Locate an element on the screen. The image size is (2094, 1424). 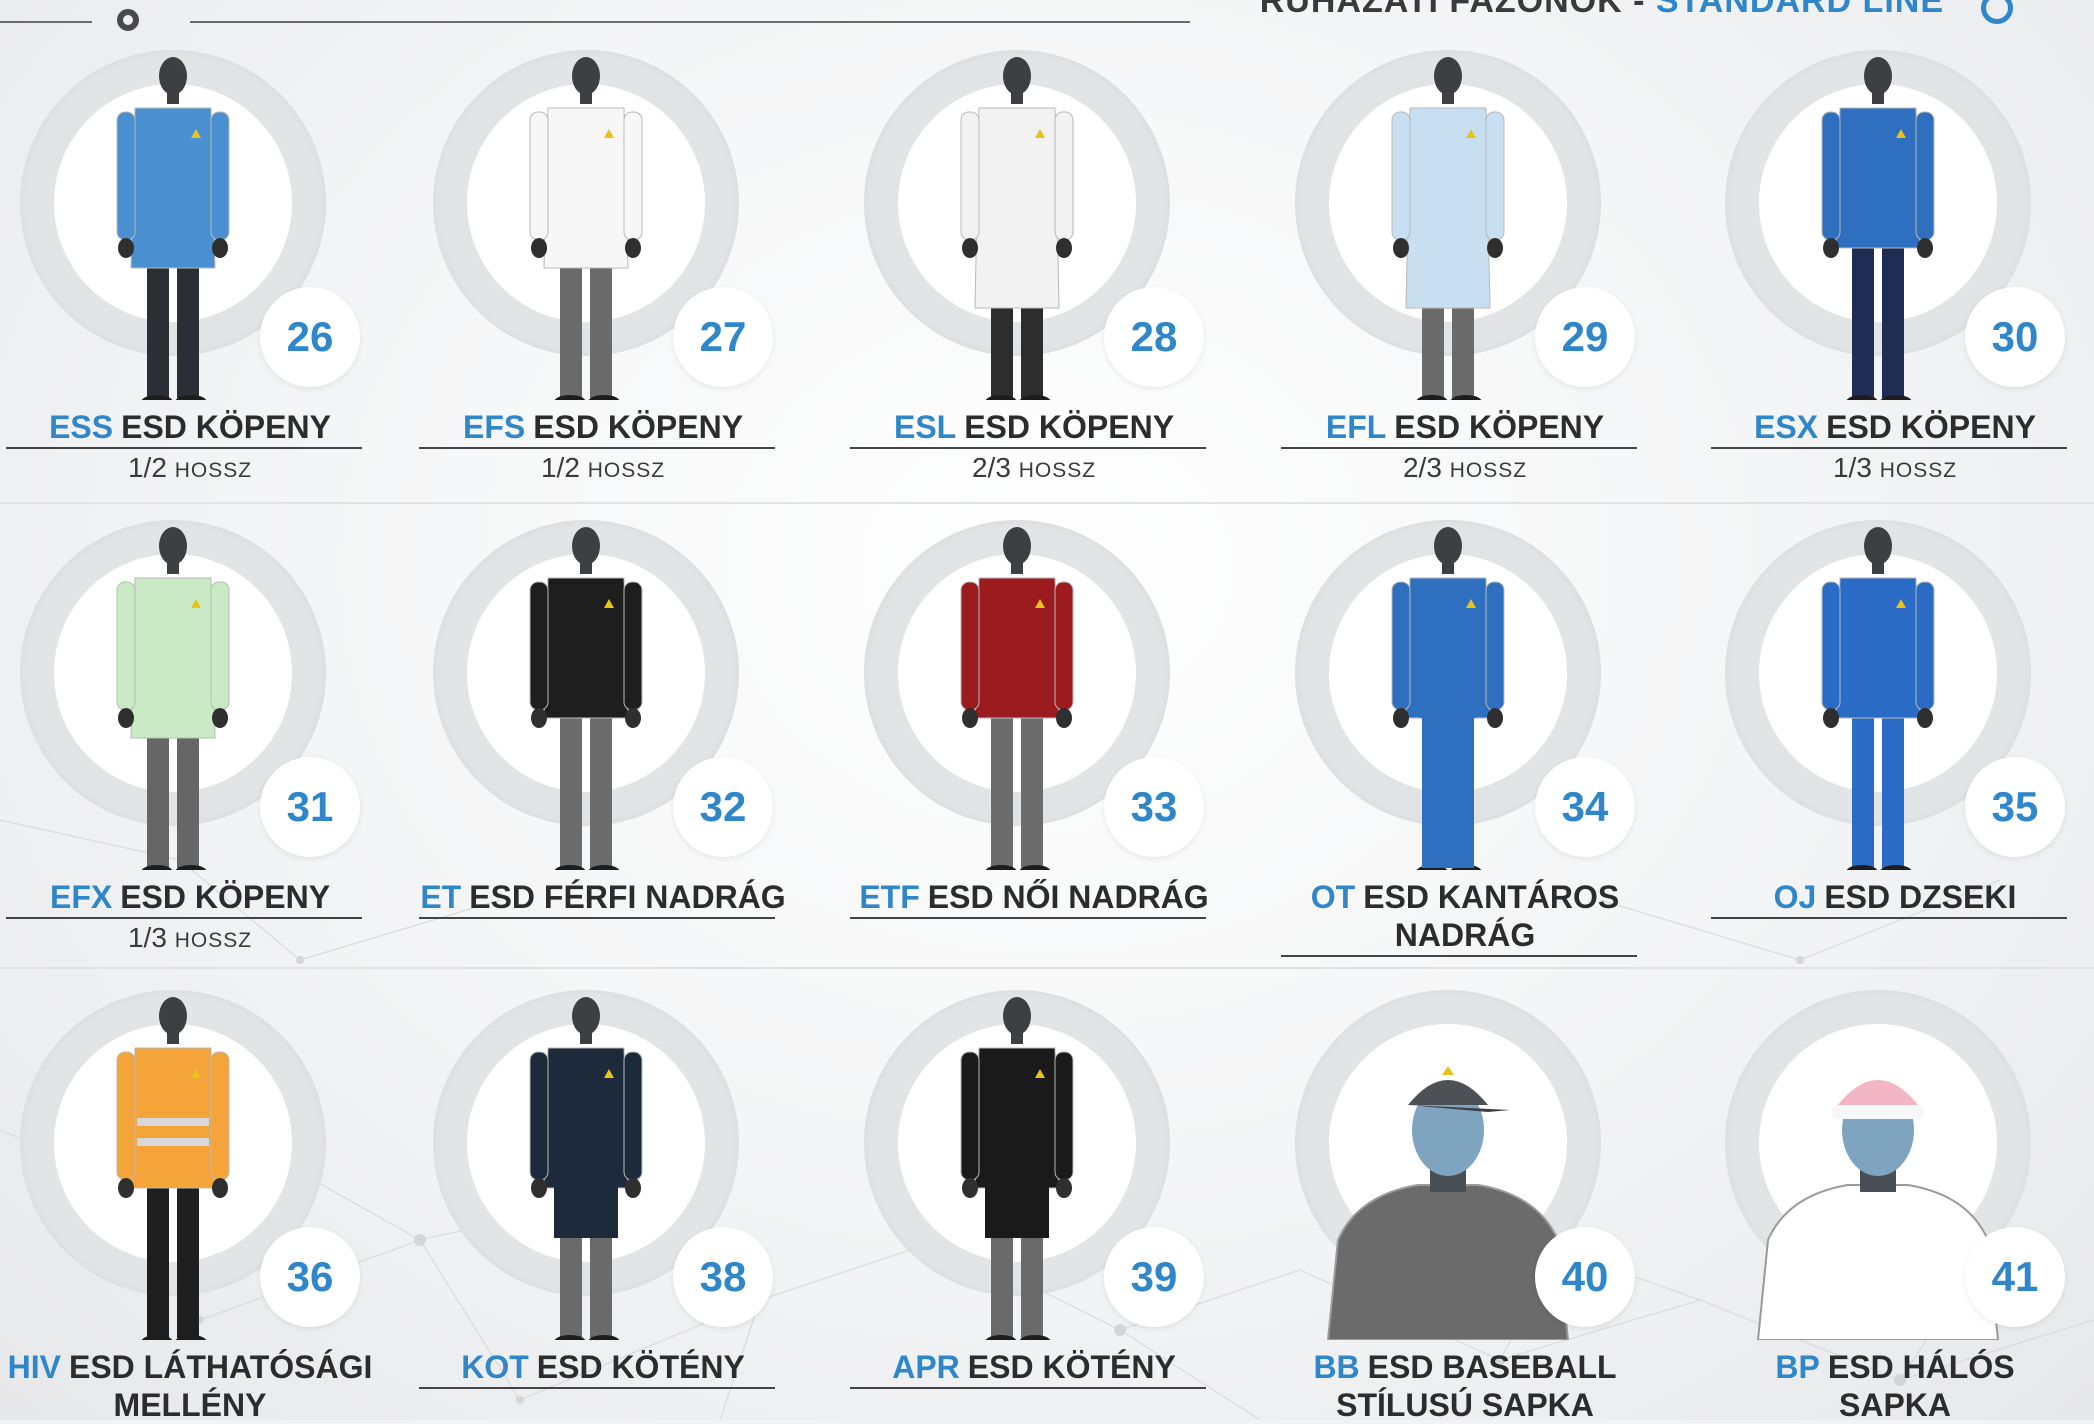
product-number-badge: 41 is located at coordinates (2015, 1277).